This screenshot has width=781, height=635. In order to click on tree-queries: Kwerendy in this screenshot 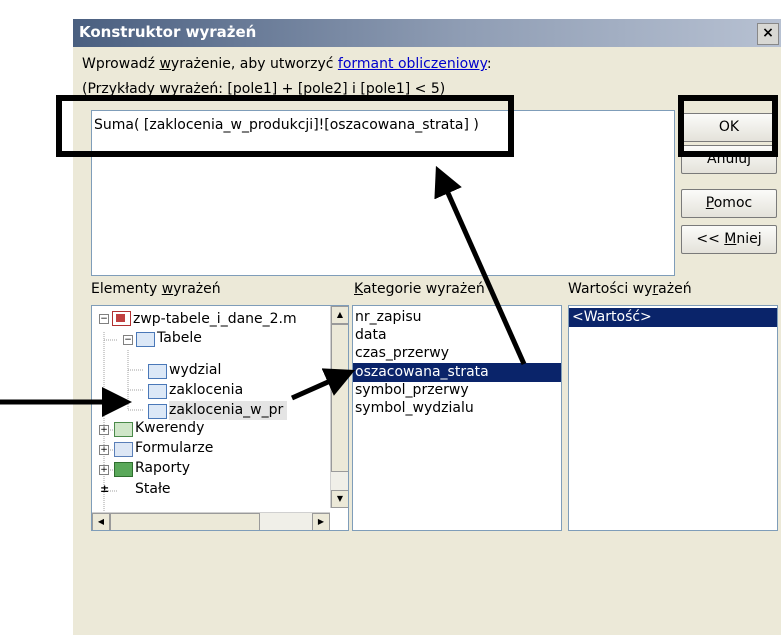, I will do `click(169, 428)`.